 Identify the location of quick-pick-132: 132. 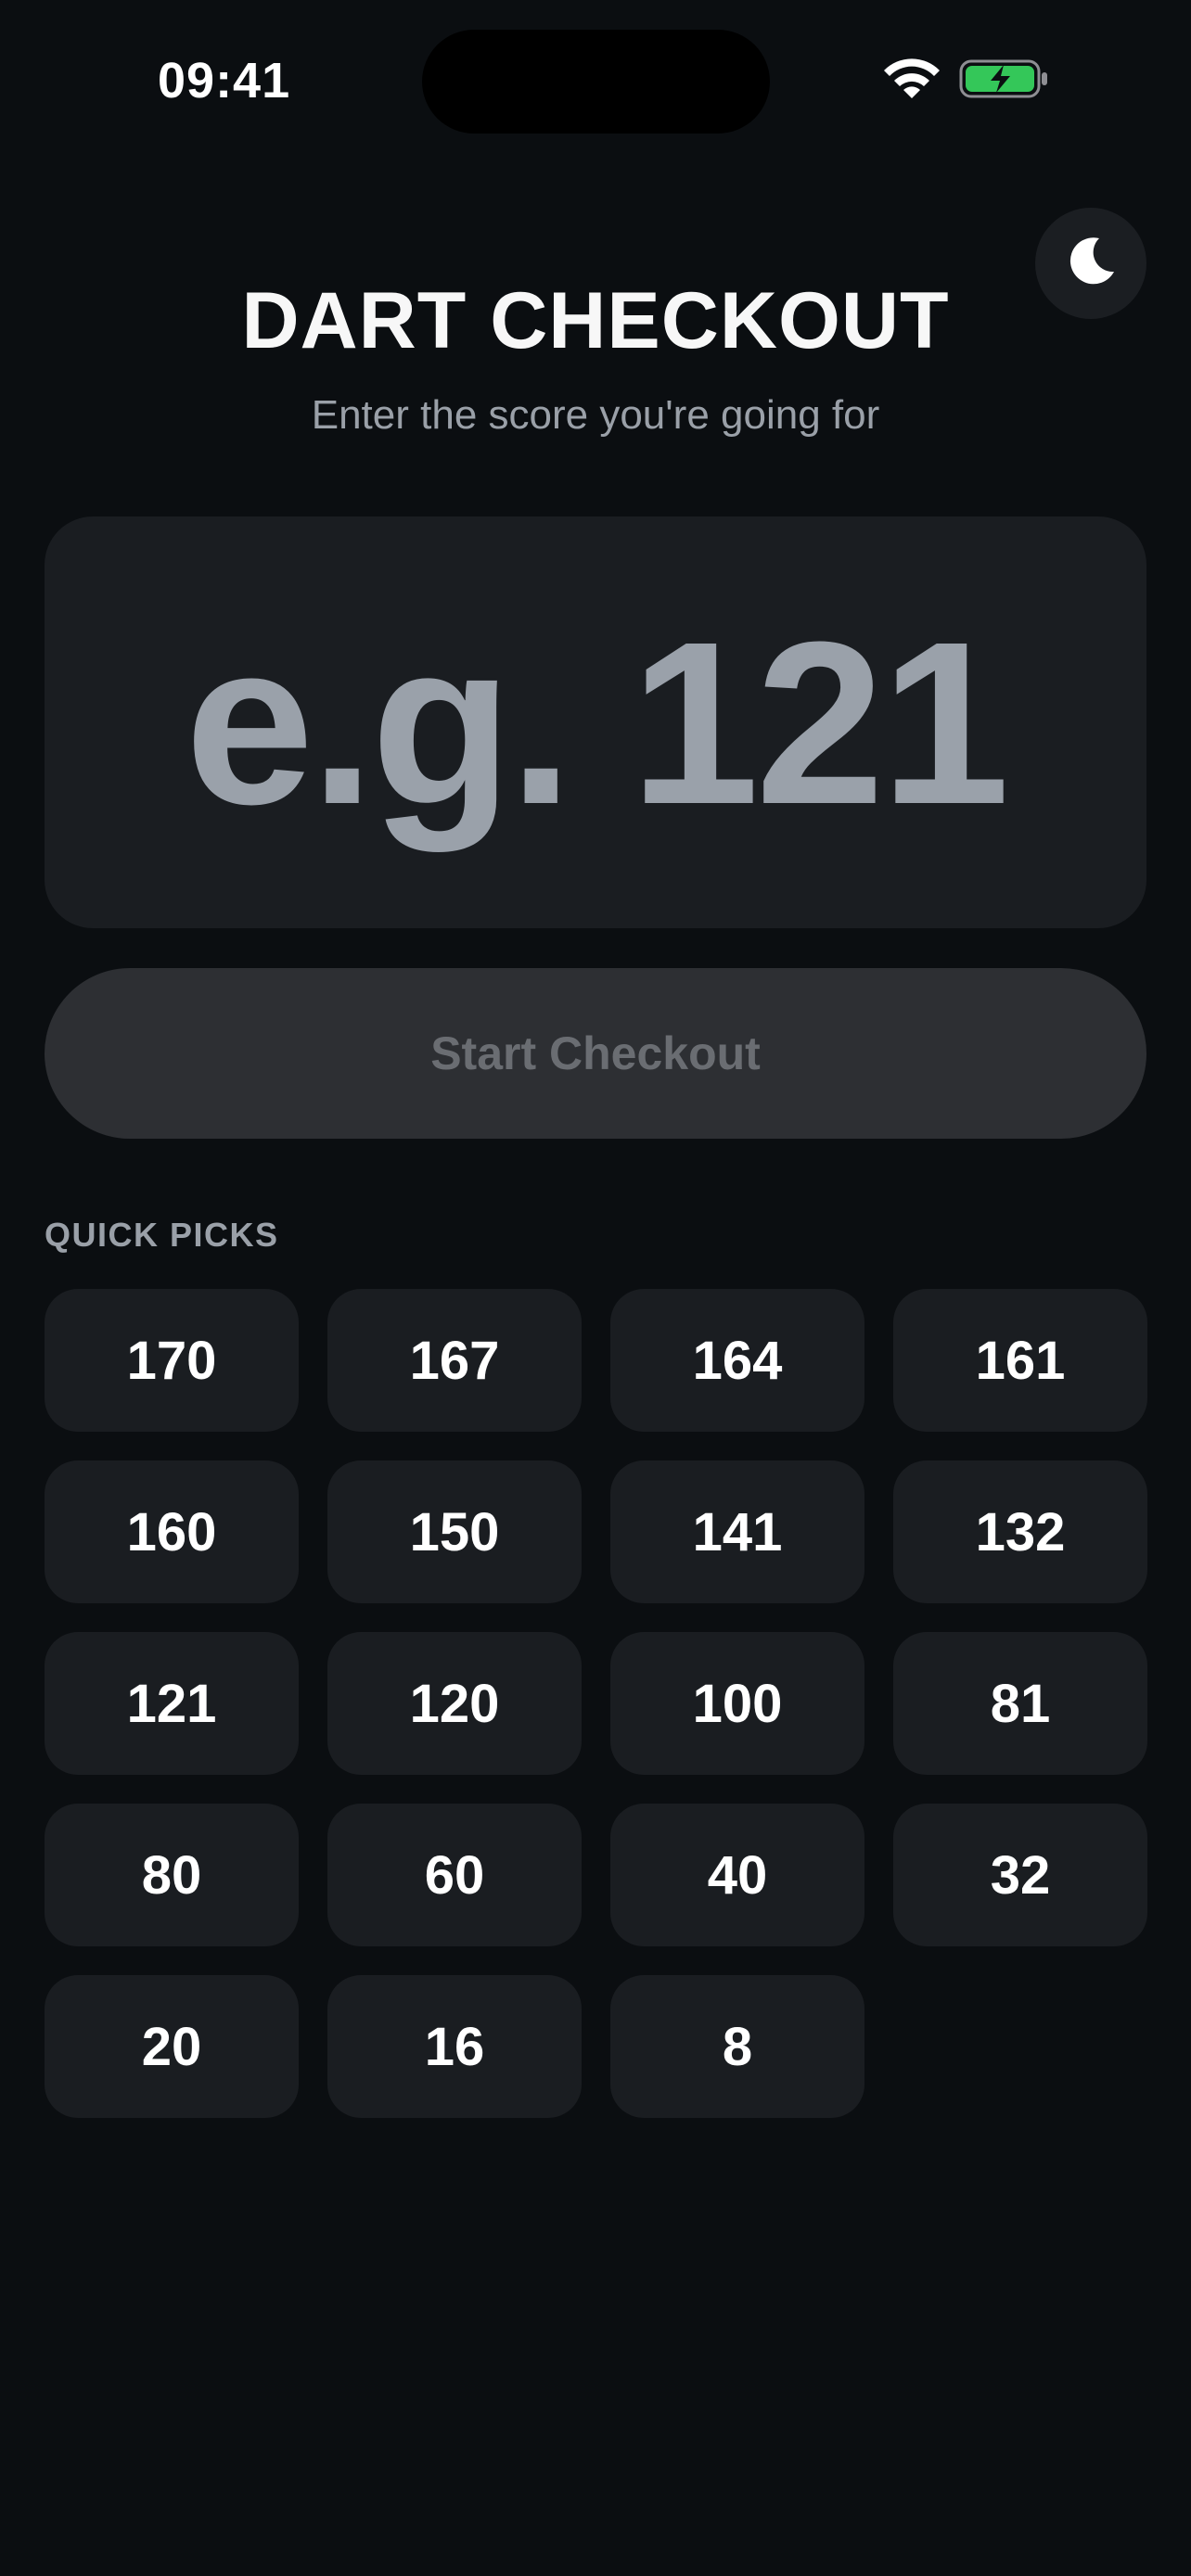
(1020, 1531).